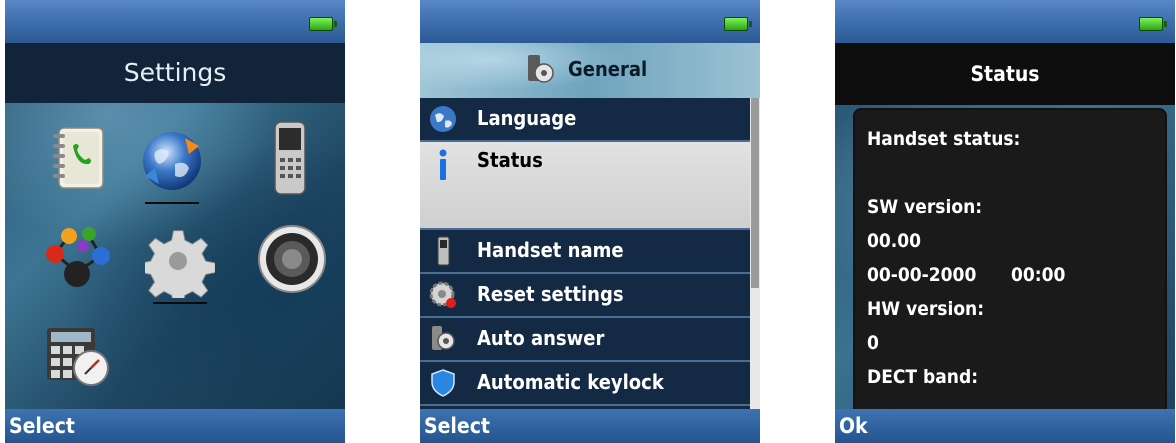 The height and width of the screenshot is (443, 1176). I want to click on menu-item-status: Status, so click(585, 186).